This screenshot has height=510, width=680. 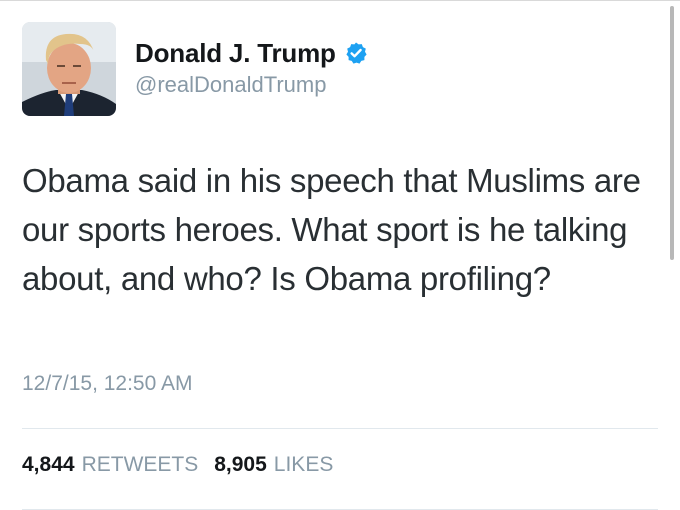 What do you see at coordinates (230, 85) in the screenshot?
I see `user-handle: @realDonaldTrump` at bounding box center [230, 85].